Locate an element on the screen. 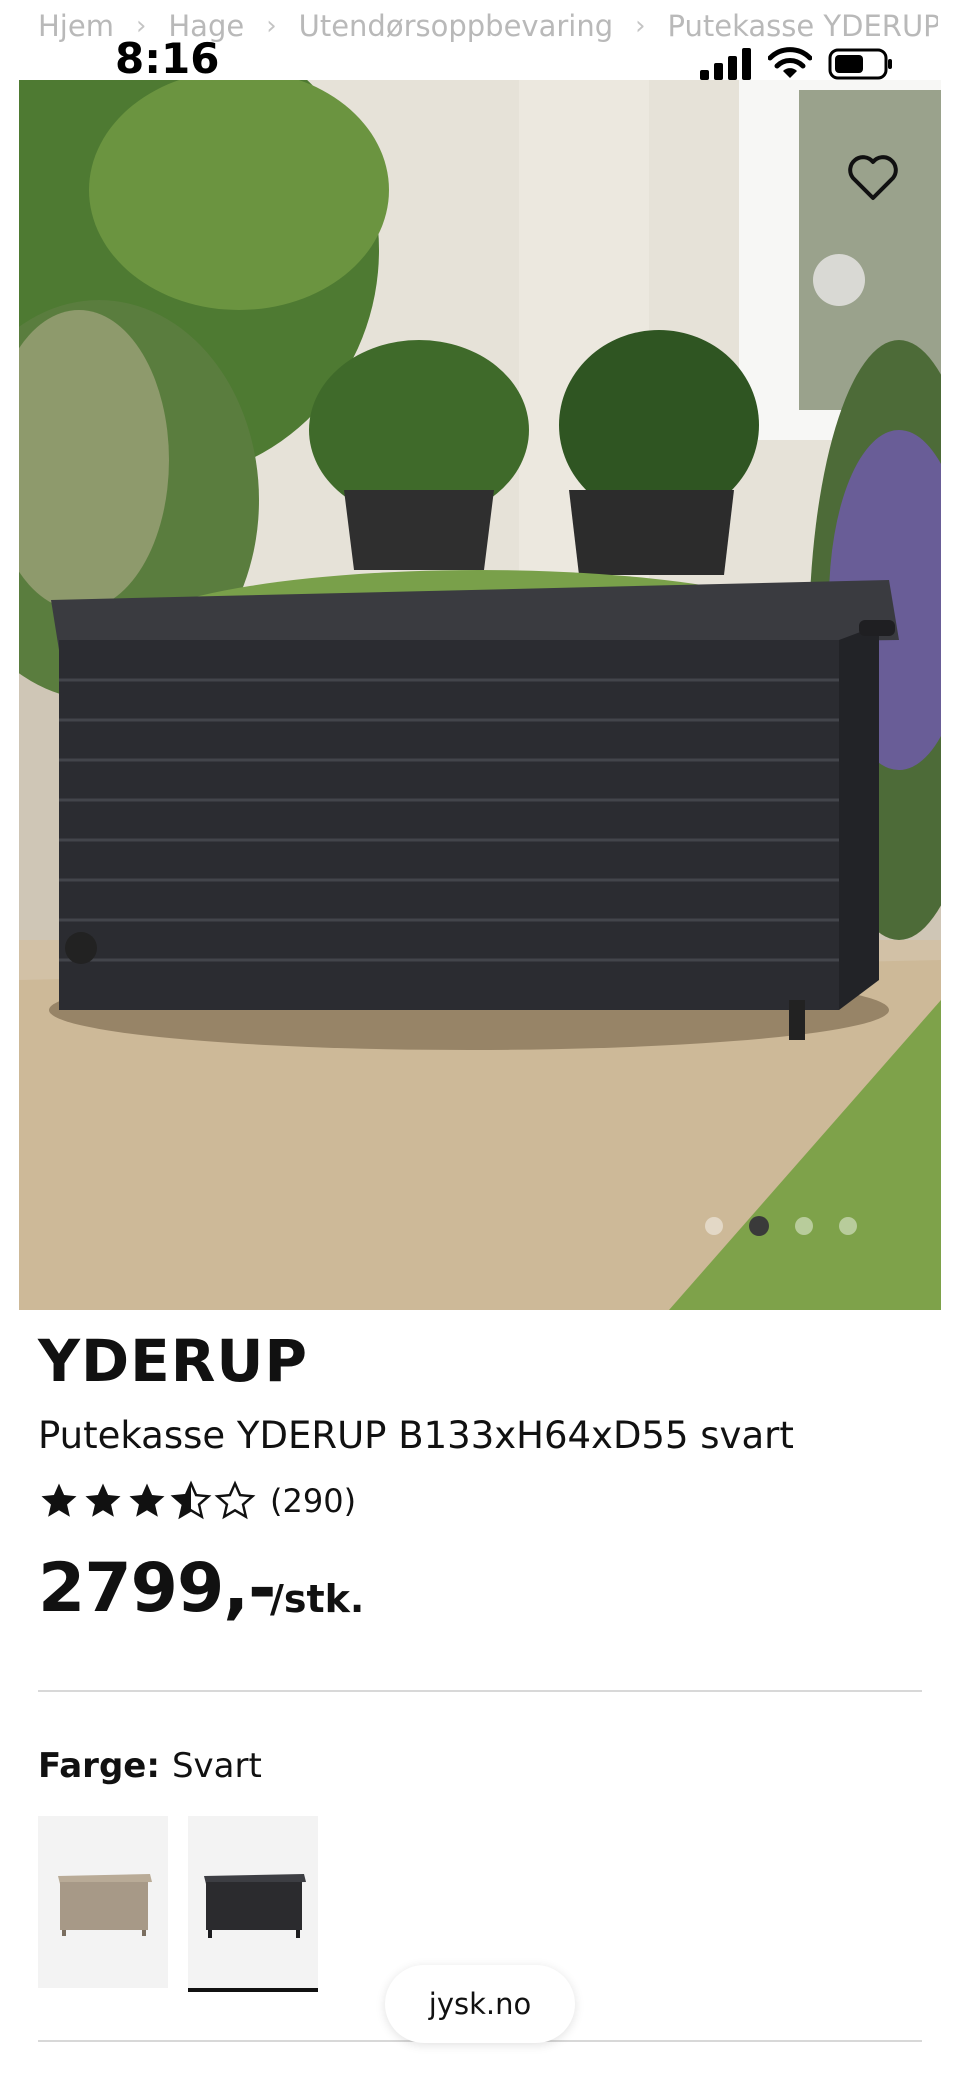 This screenshot has height=2078, width=960. carousel-dot-active is located at coordinates (759, 1226).